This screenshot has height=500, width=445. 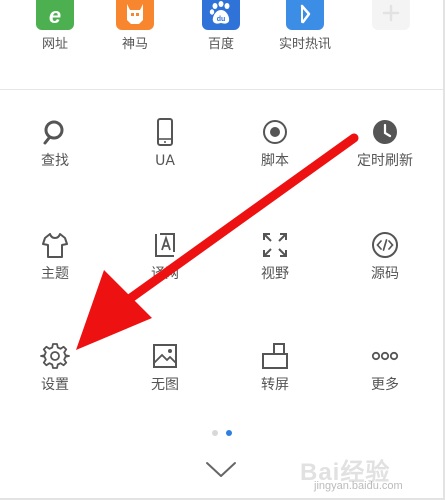 I want to click on page-indicator-dot, so click(x=215, y=433).